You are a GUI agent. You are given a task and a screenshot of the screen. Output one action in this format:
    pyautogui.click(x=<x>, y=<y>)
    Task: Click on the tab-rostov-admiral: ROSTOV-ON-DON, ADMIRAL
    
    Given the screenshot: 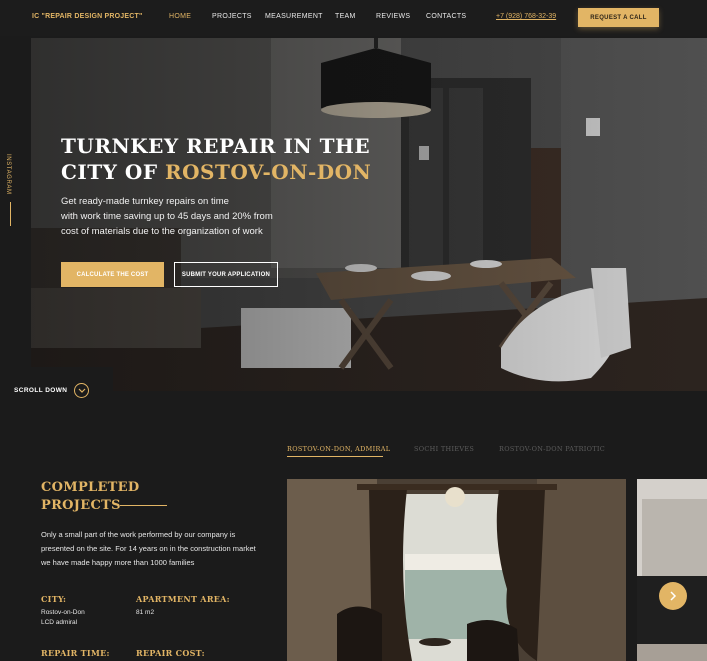 What is the action you would take?
    pyautogui.click(x=338, y=449)
    